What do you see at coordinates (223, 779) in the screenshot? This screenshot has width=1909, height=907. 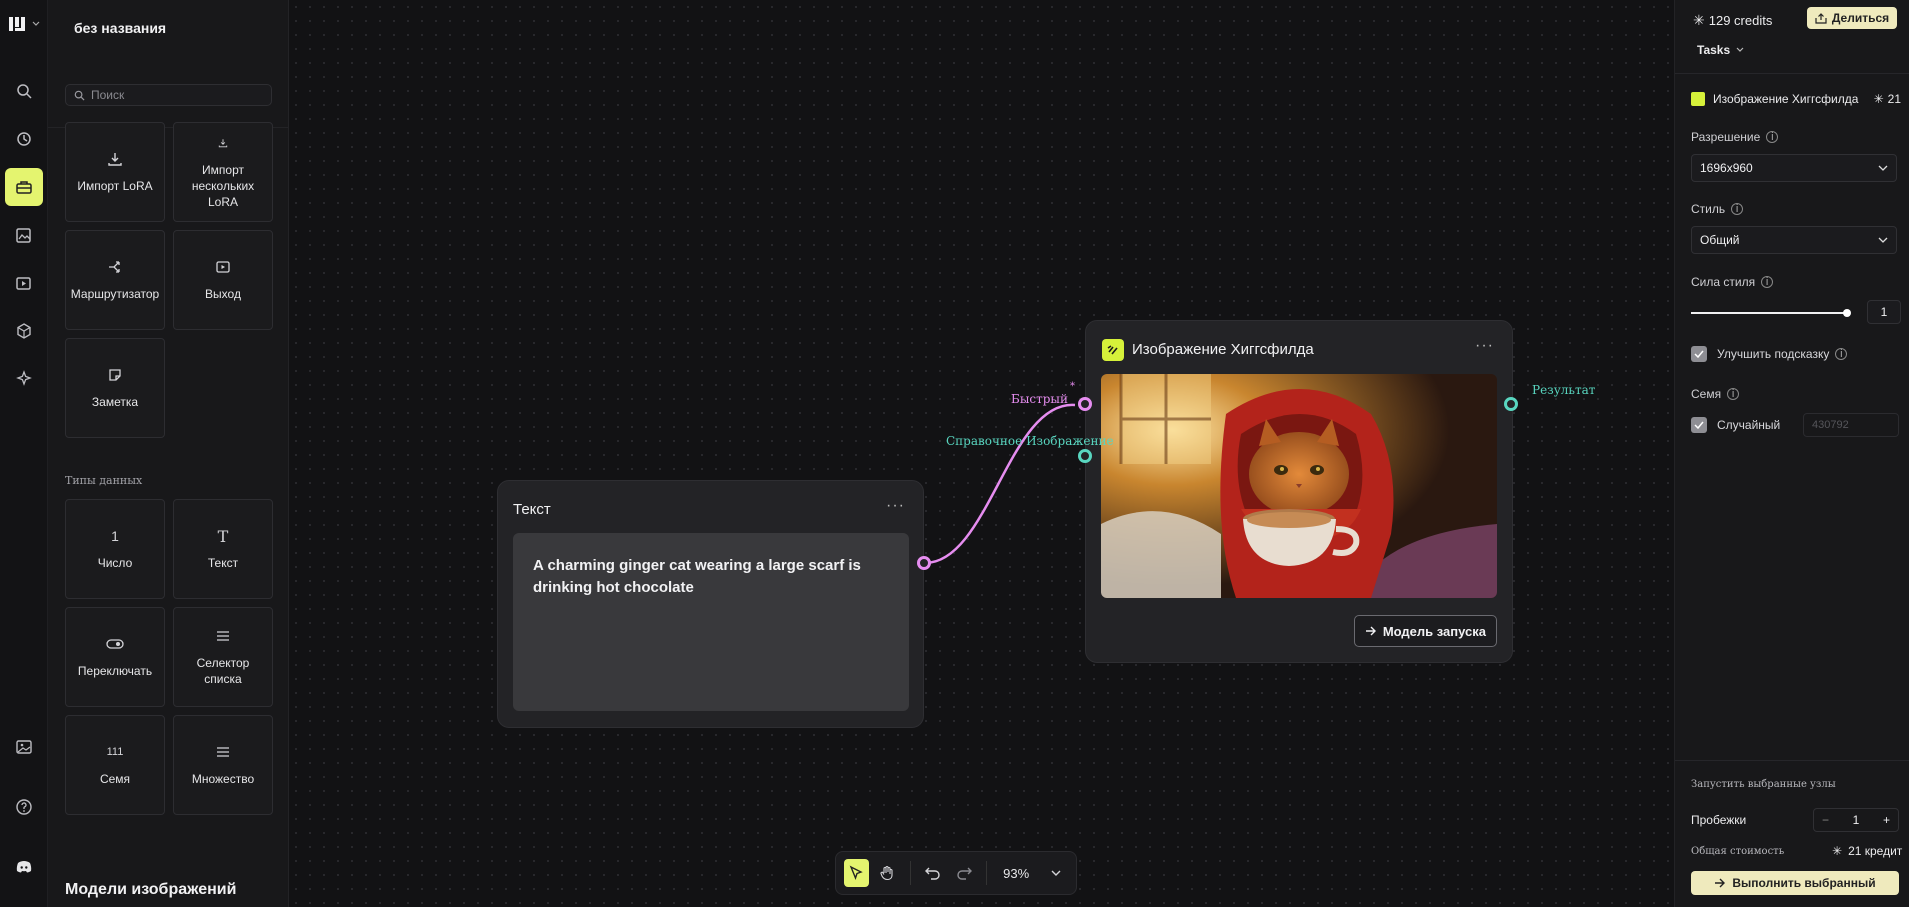 I see `tile-label: Множество` at bounding box center [223, 779].